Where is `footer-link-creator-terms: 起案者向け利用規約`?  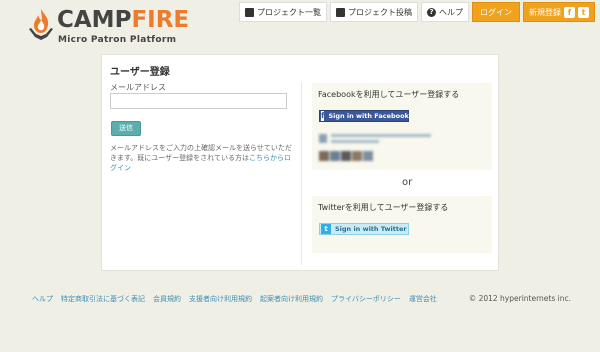 footer-link-creator-terms: 起案者向け利用規約 is located at coordinates (291, 299).